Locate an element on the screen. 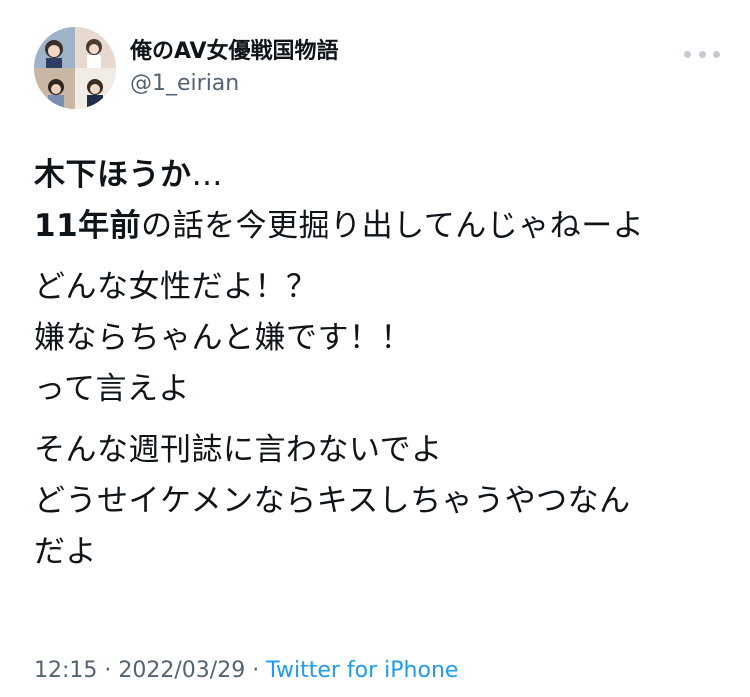  tweet-meta: 12:15 · 2022/03/29 · Twitter for iPhone is located at coordinates (246, 671).